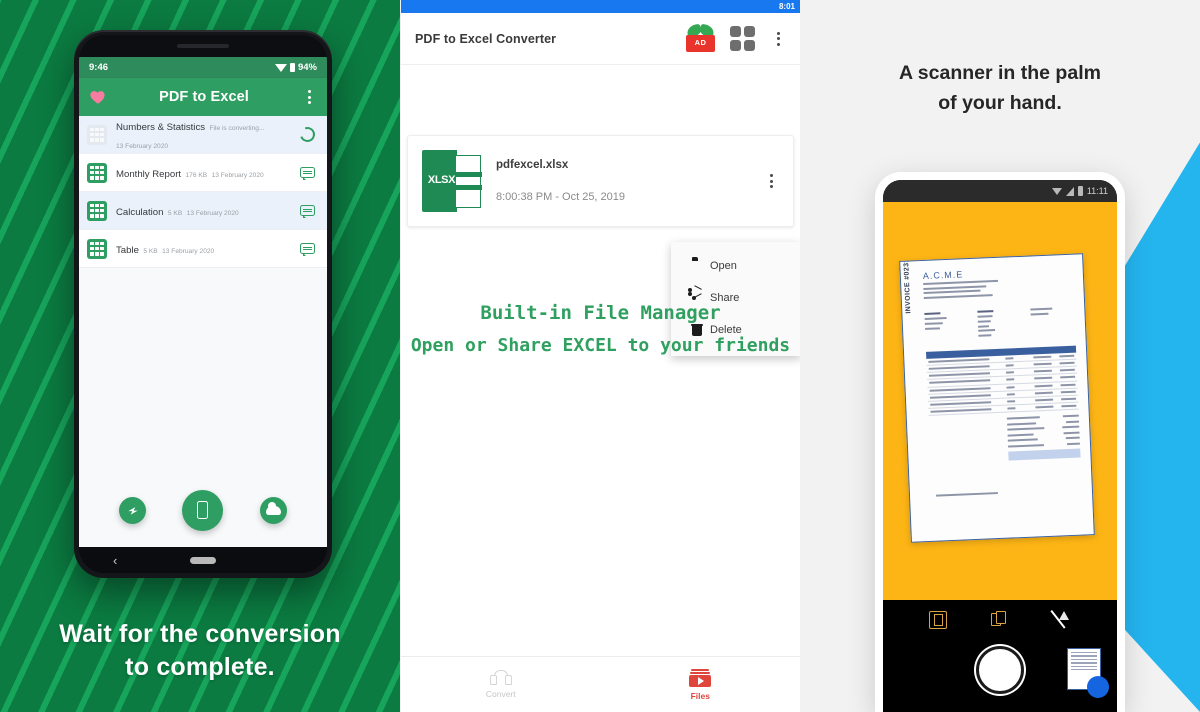 The image size is (1200, 712). What do you see at coordinates (600, 346) in the screenshot?
I see `middle-caption-line2: Open or Share EXCEL to your friends` at bounding box center [600, 346].